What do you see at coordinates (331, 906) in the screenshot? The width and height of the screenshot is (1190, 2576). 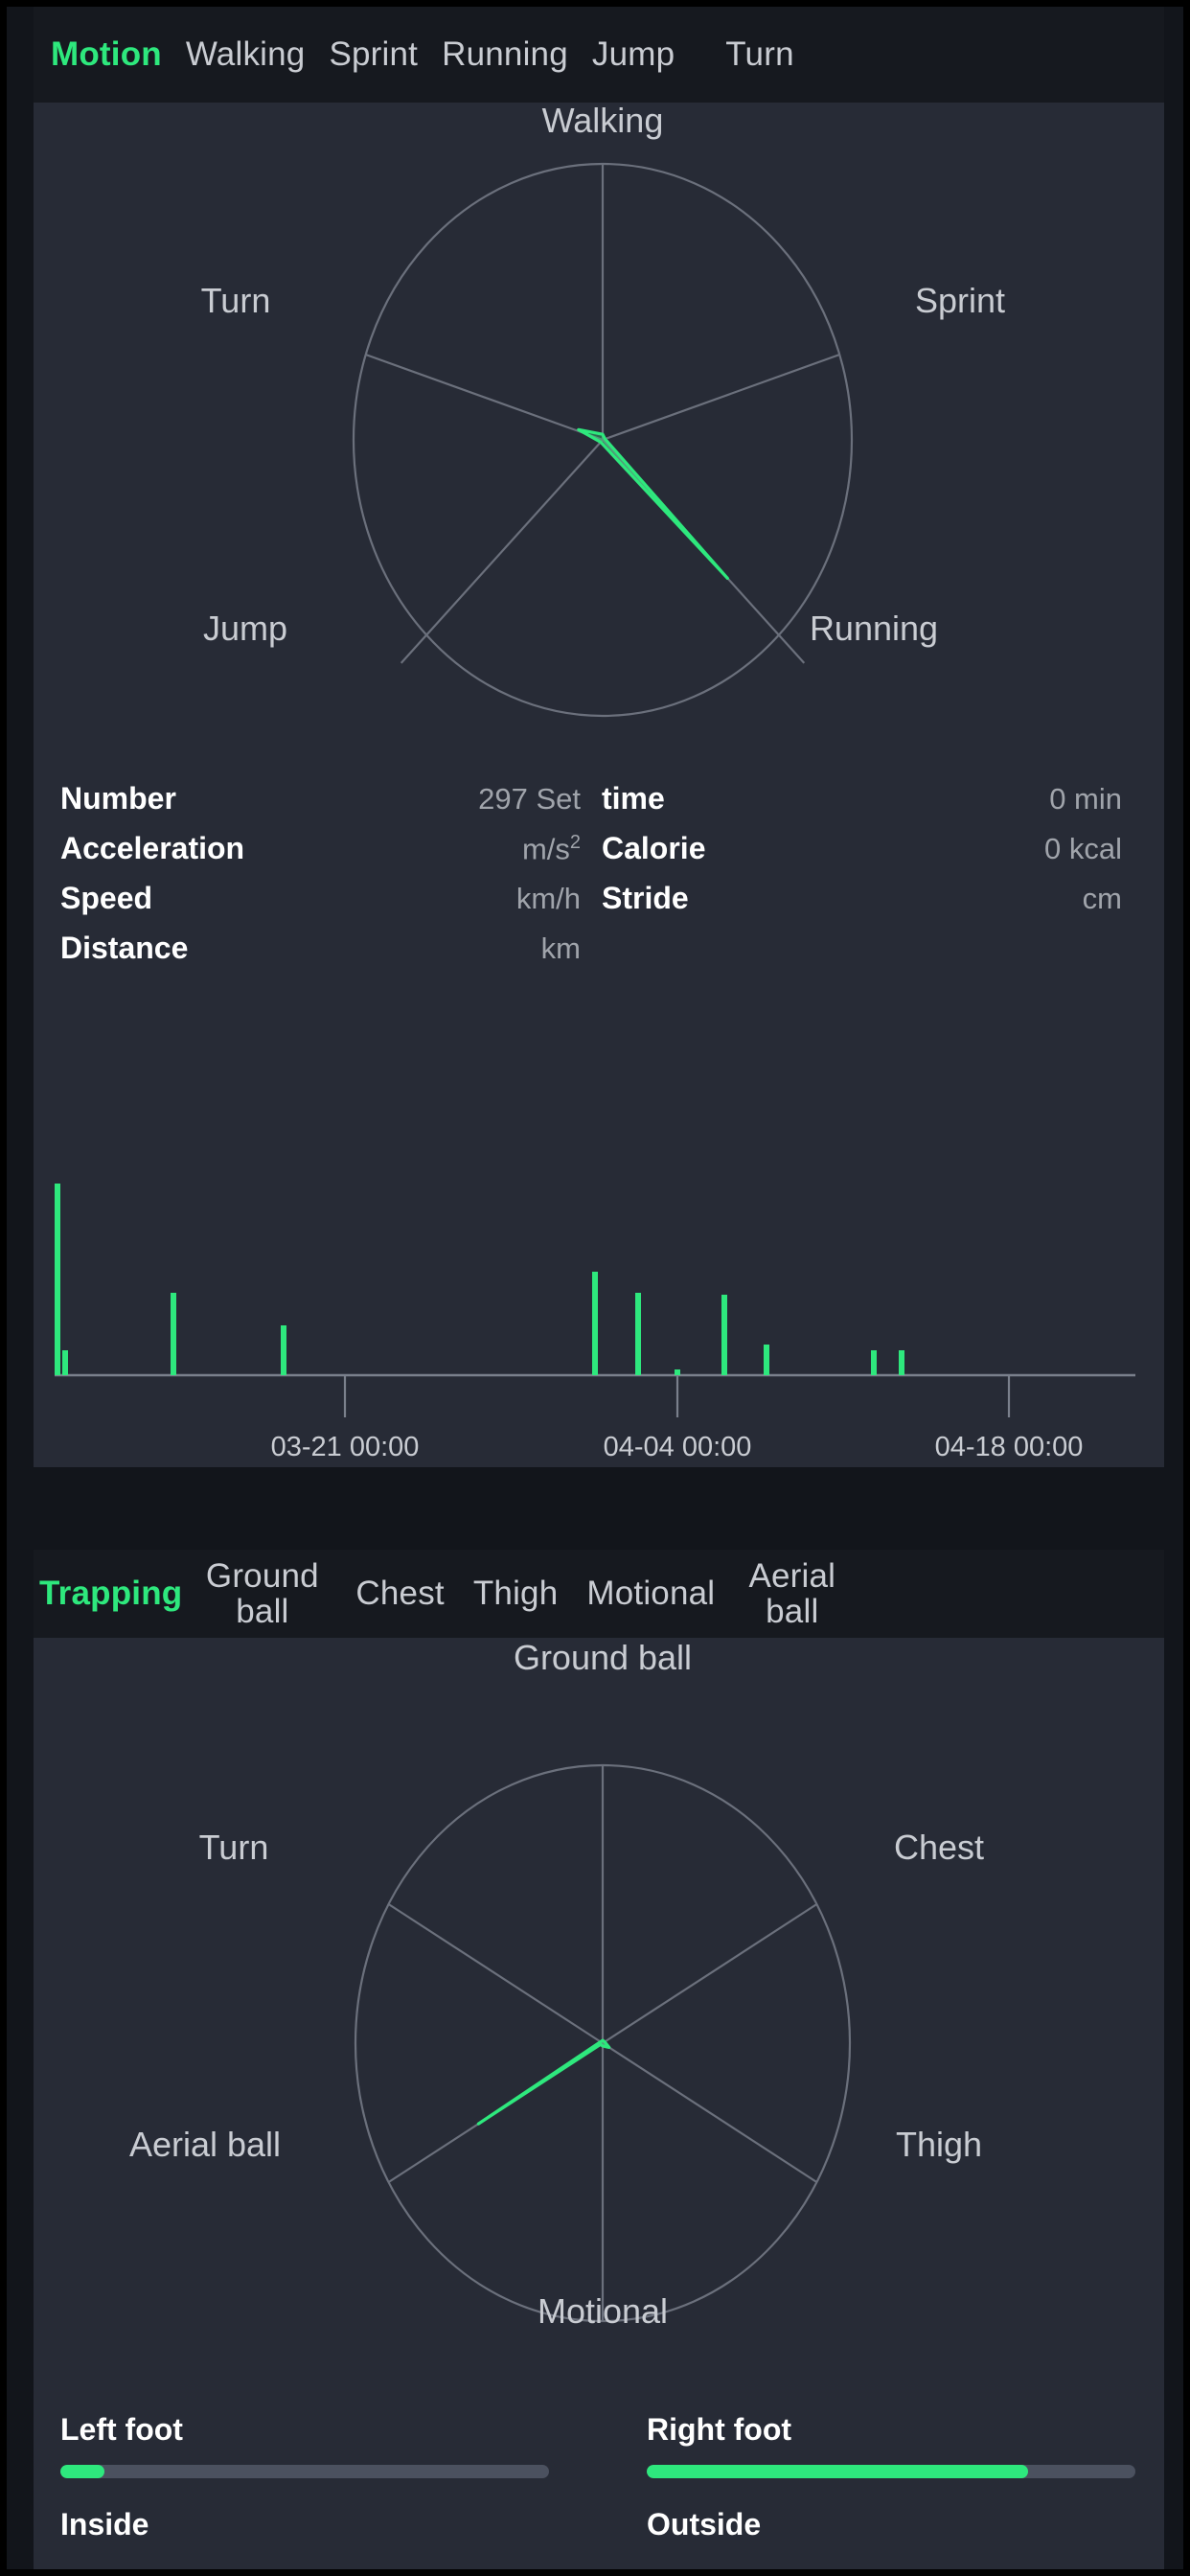 I see `stat-speed: Speed km/h` at bounding box center [331, 906].